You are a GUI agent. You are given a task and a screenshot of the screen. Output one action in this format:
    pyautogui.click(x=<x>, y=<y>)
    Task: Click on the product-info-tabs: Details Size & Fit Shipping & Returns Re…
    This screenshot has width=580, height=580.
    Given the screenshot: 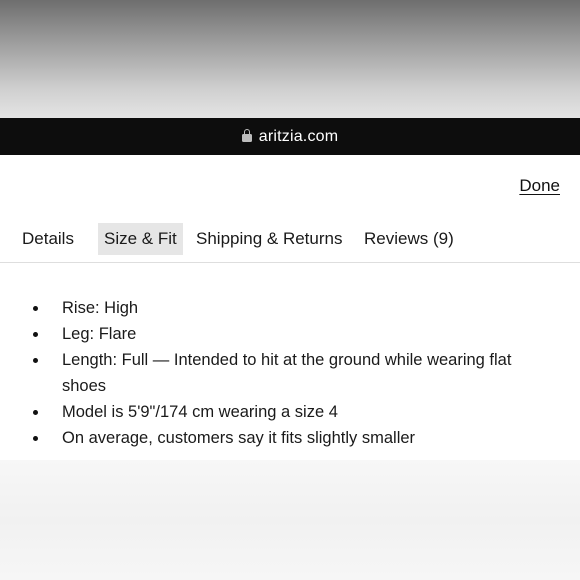 What is the action you would take?
    pyautogui.click(x=290, y=242)
    